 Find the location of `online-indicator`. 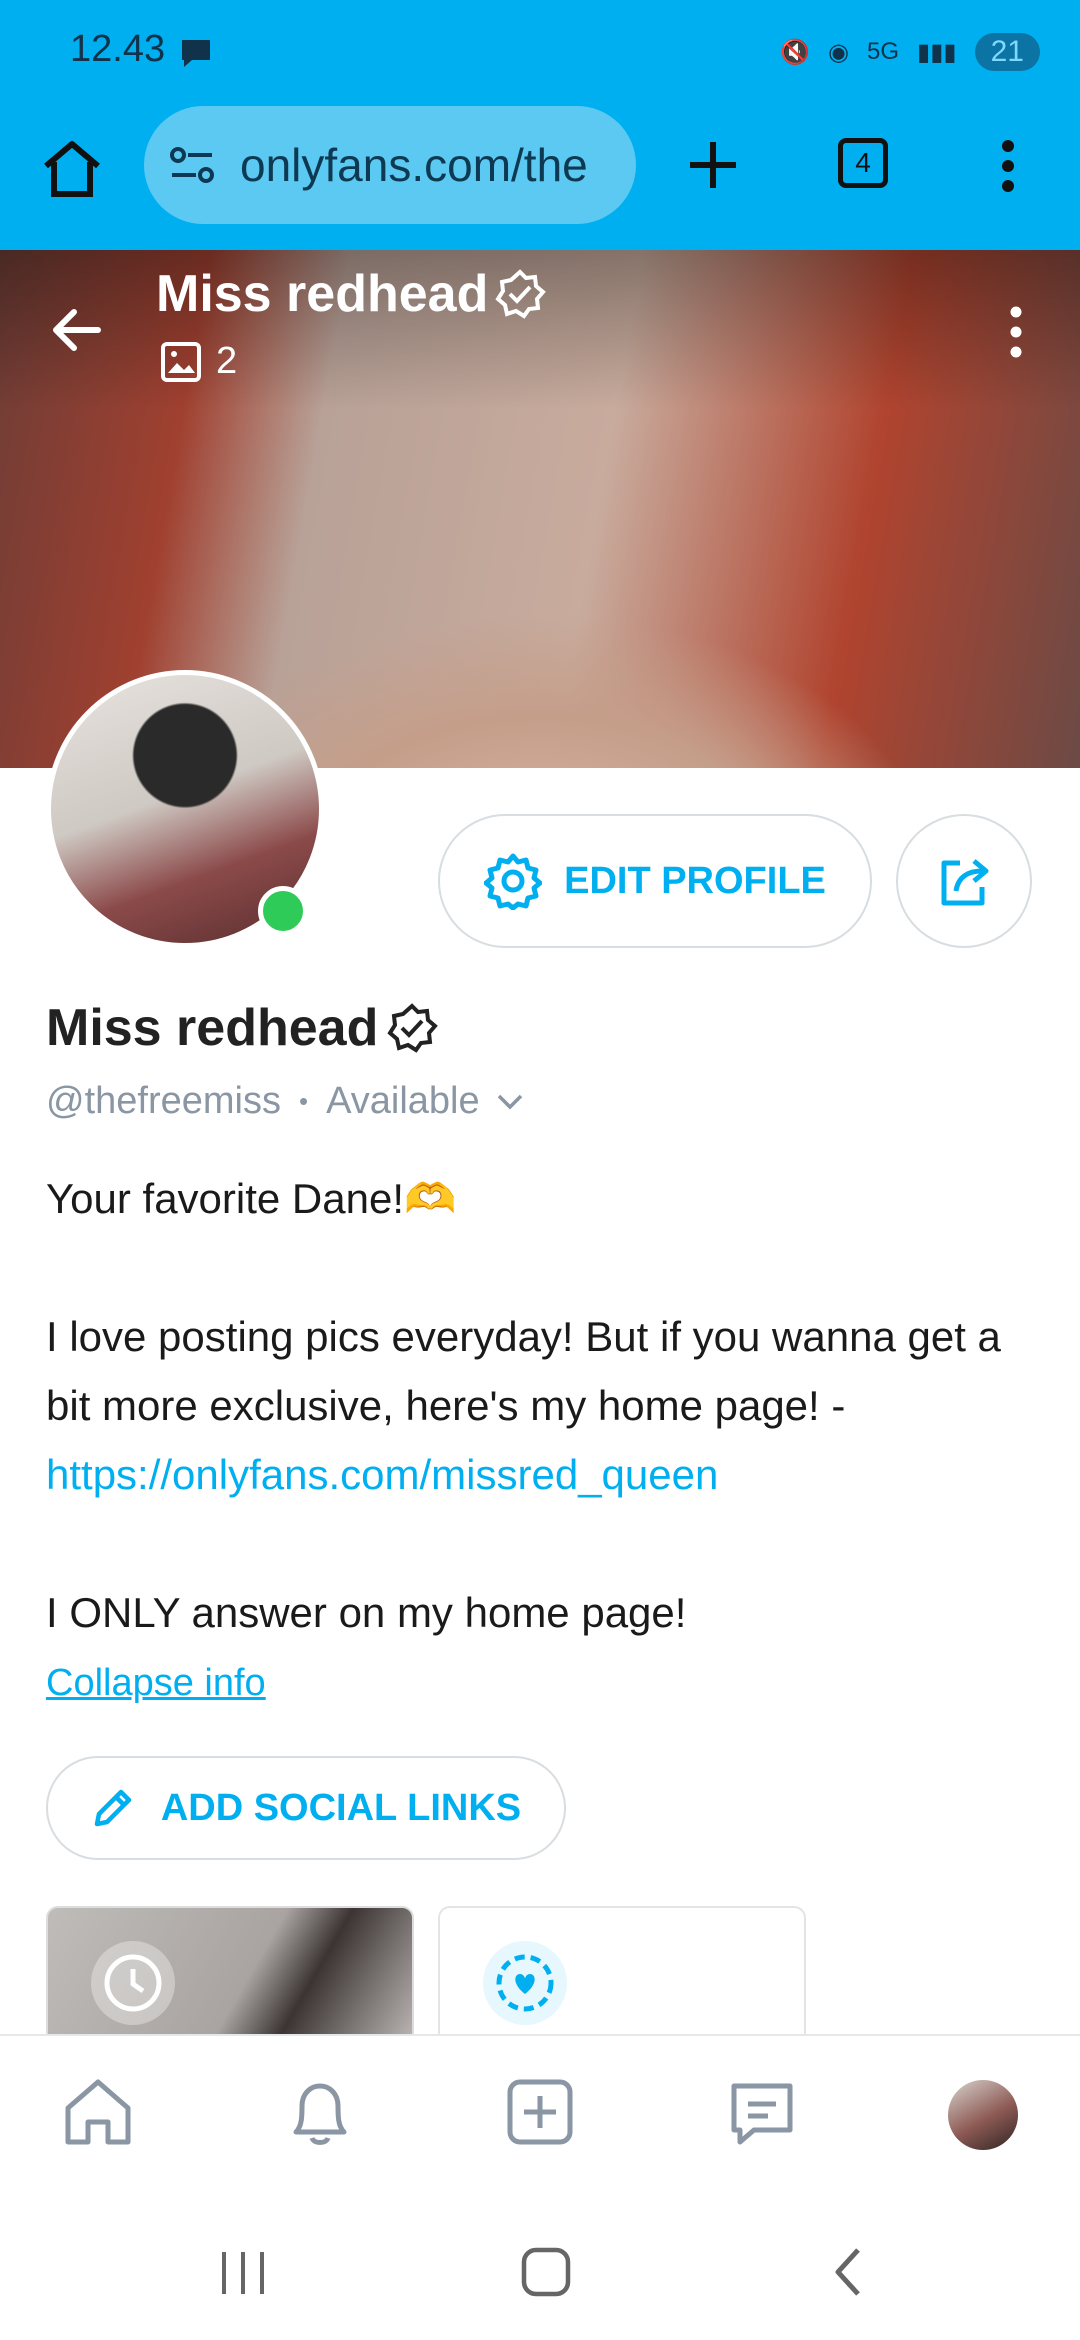

online-indicator is located at coordinates (283, 911).